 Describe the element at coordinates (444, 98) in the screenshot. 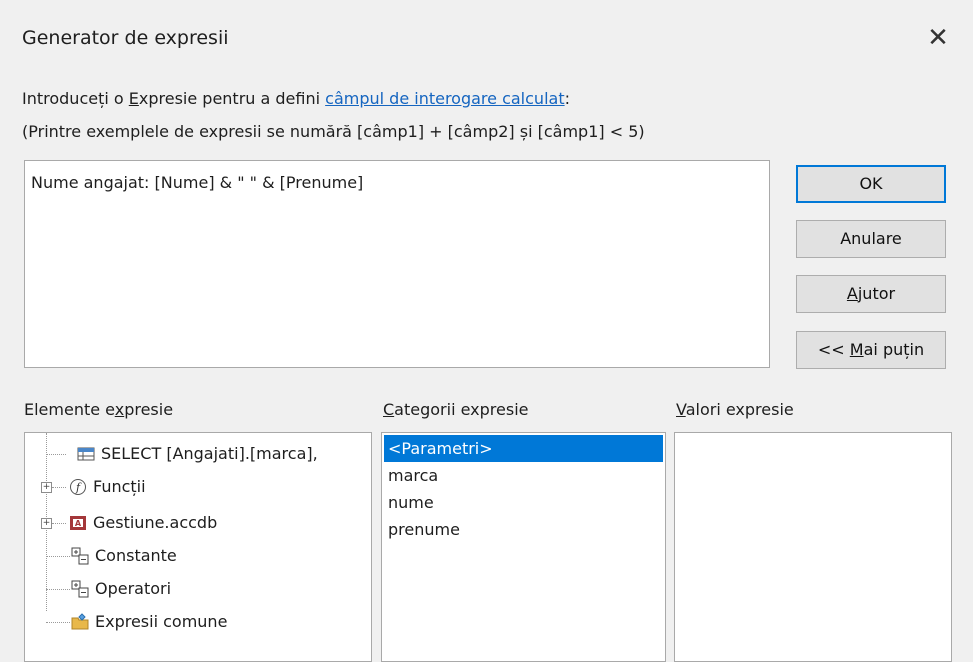

I see `calculated-field-link: câmpul de interogare calculat` at that location.